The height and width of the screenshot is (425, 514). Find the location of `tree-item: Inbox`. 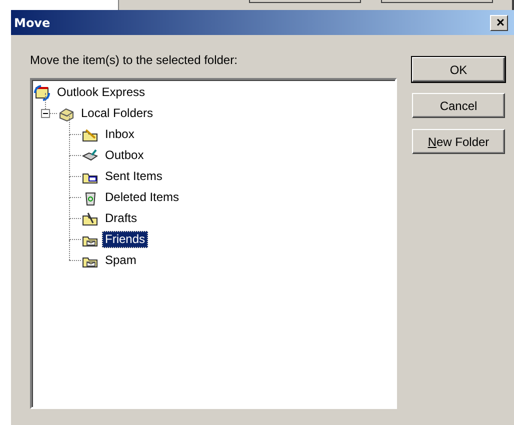

tree-item: Inbox is located at coordinates (120, 134).